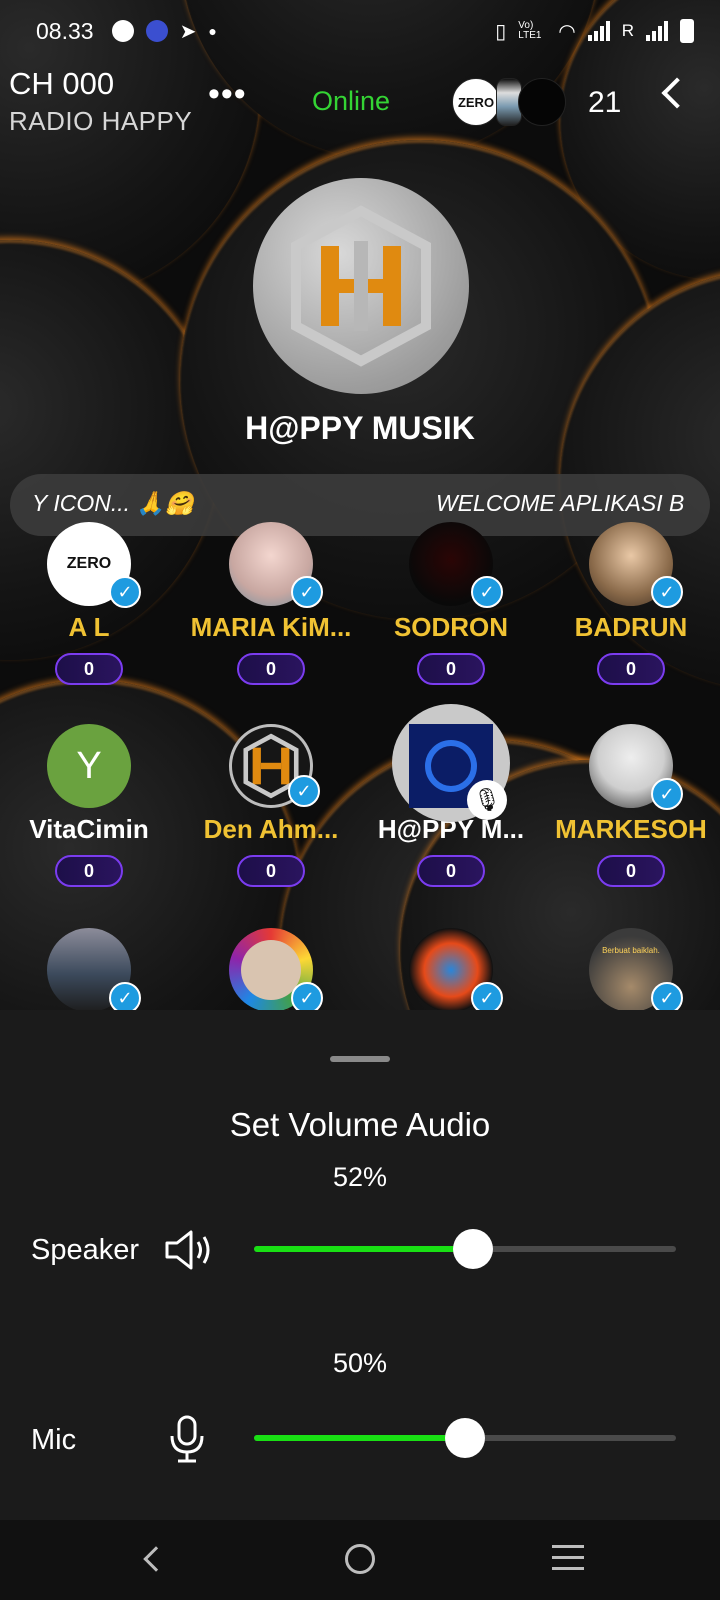 The image size is (720, 1600). Describe the element at coordinates (360, 428) in the screenshot. I see `room-title: H@PPY MUSIK` at that location.